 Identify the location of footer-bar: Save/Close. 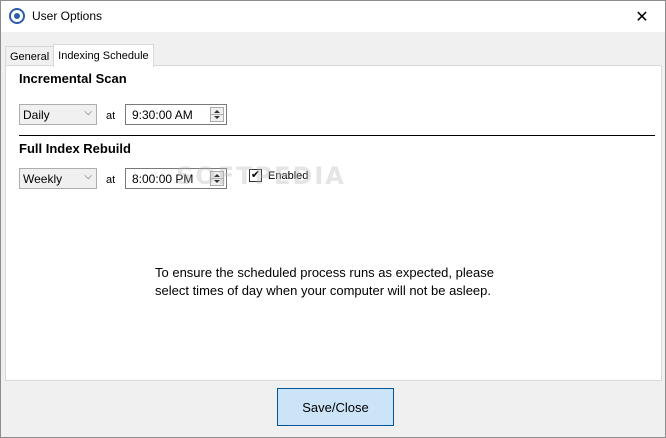
(333, 409).